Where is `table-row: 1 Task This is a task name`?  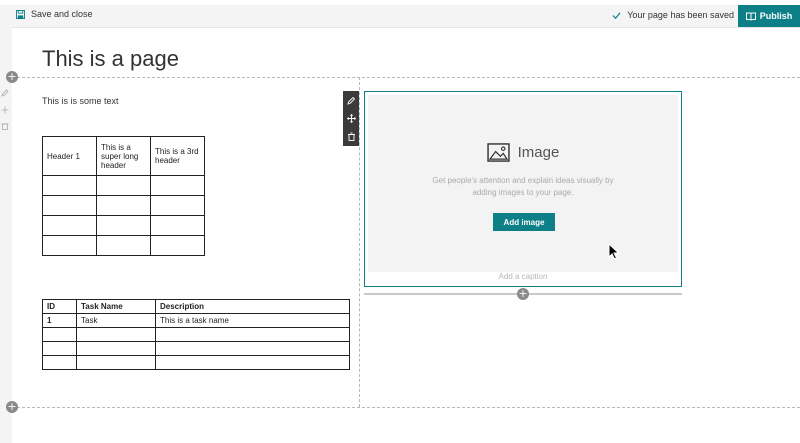 table-row: 1 Task This is a task name is located at coordinates (196, 320).